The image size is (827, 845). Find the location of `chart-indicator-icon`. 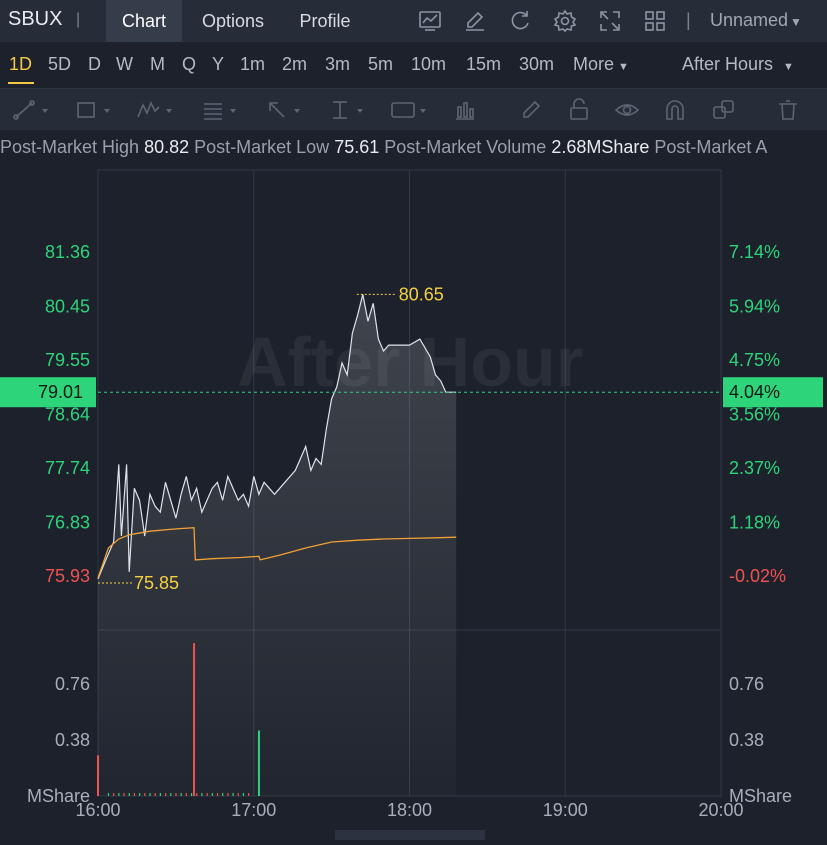

chart-indicator-icon is located at coordinates (430, 21).